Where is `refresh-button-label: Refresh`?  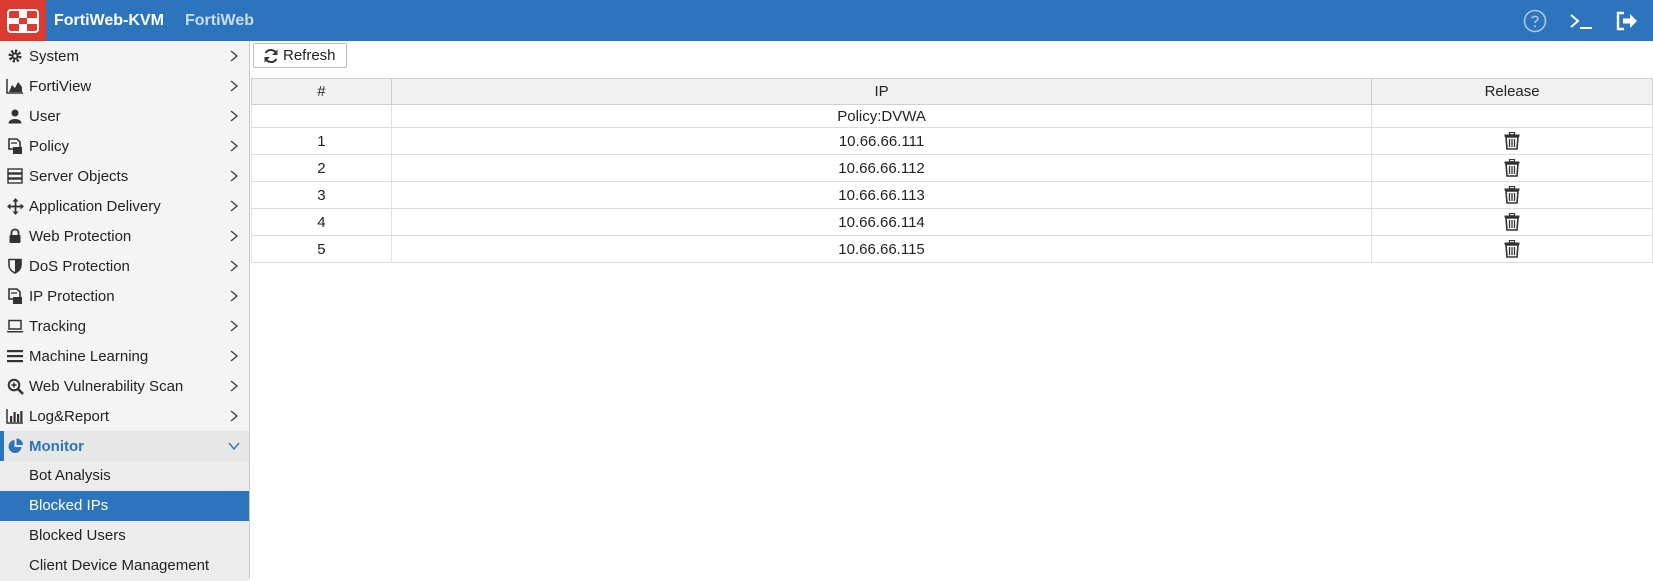
refresh-button-label: Refresh is located at coordinates (309, 55).